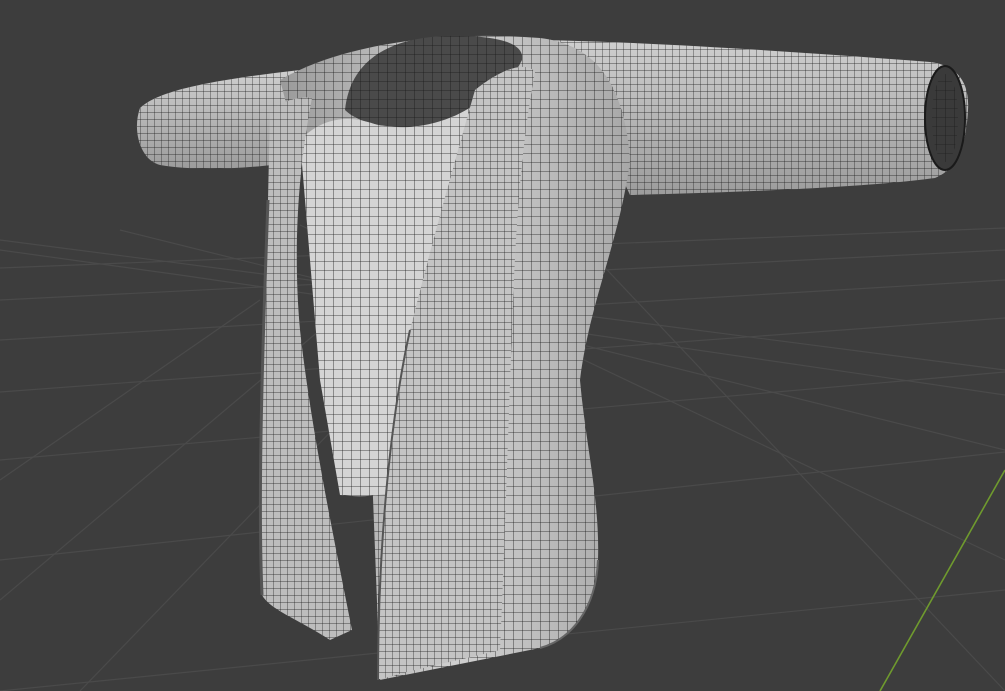 This screenshot has height=691, width=1005. I want to click on y-axis-line, so click(942, 580).